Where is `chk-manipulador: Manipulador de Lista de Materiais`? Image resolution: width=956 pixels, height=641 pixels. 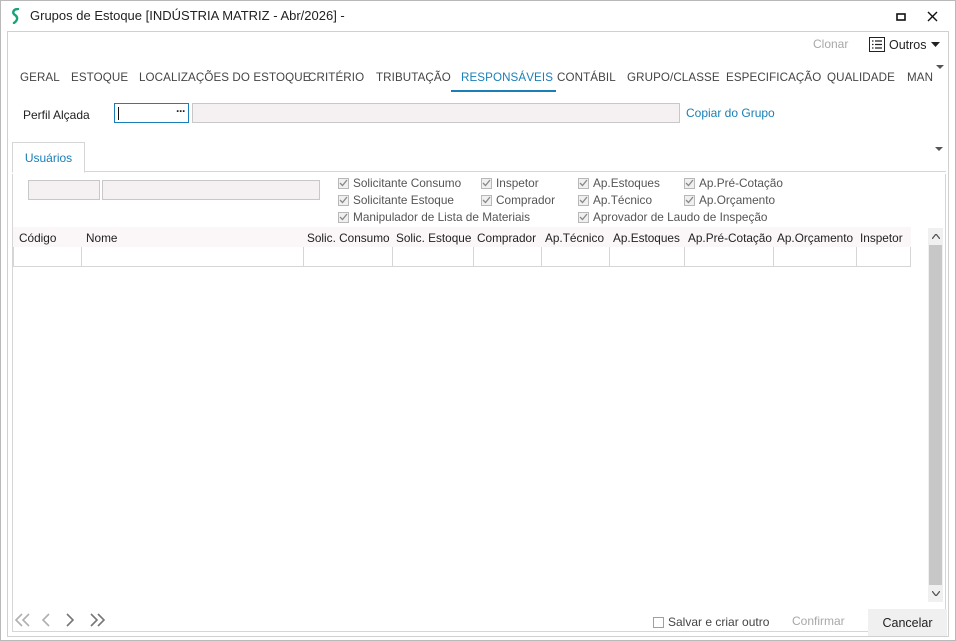
chk-manipulador: Manipulador de Lista de Materiais is located at coordinates (434, 217).